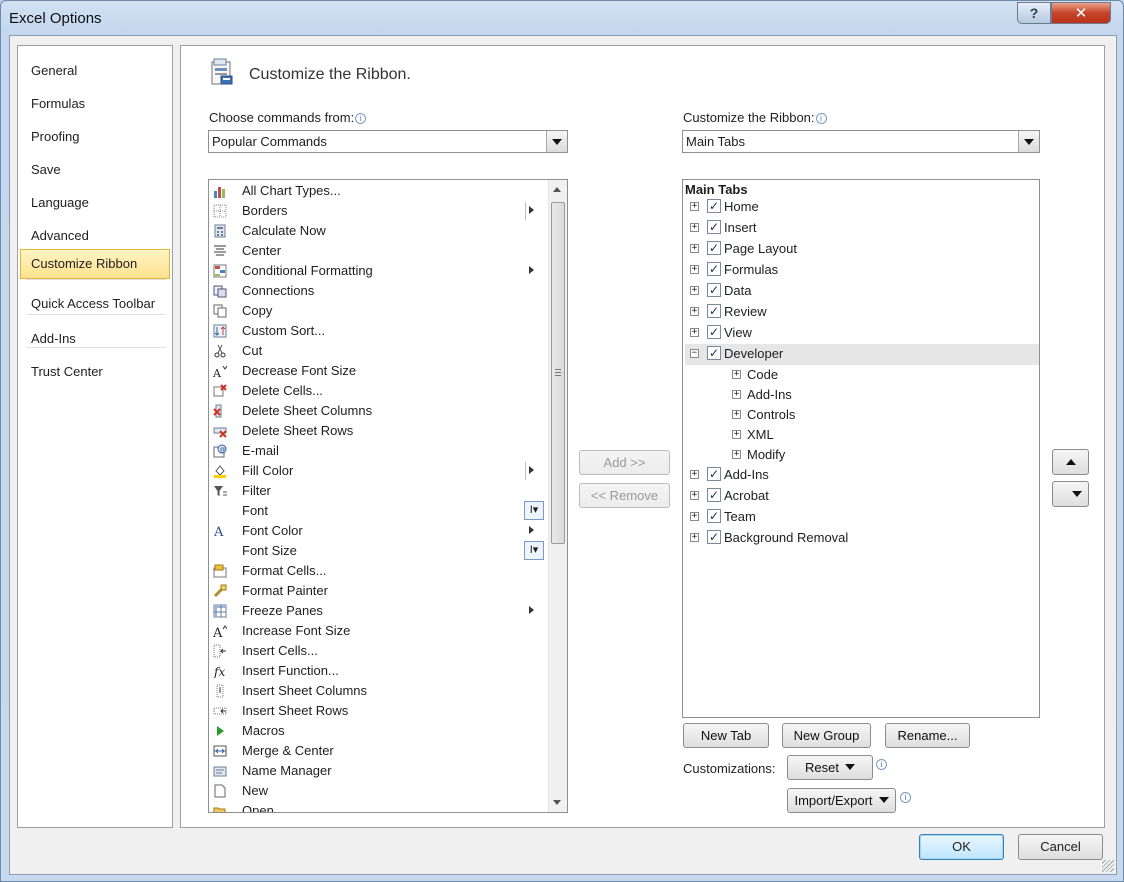  Describe the element at coordinates (862, 291) in the screenshot. I see `tree-node: + ✓ Data` at that location.